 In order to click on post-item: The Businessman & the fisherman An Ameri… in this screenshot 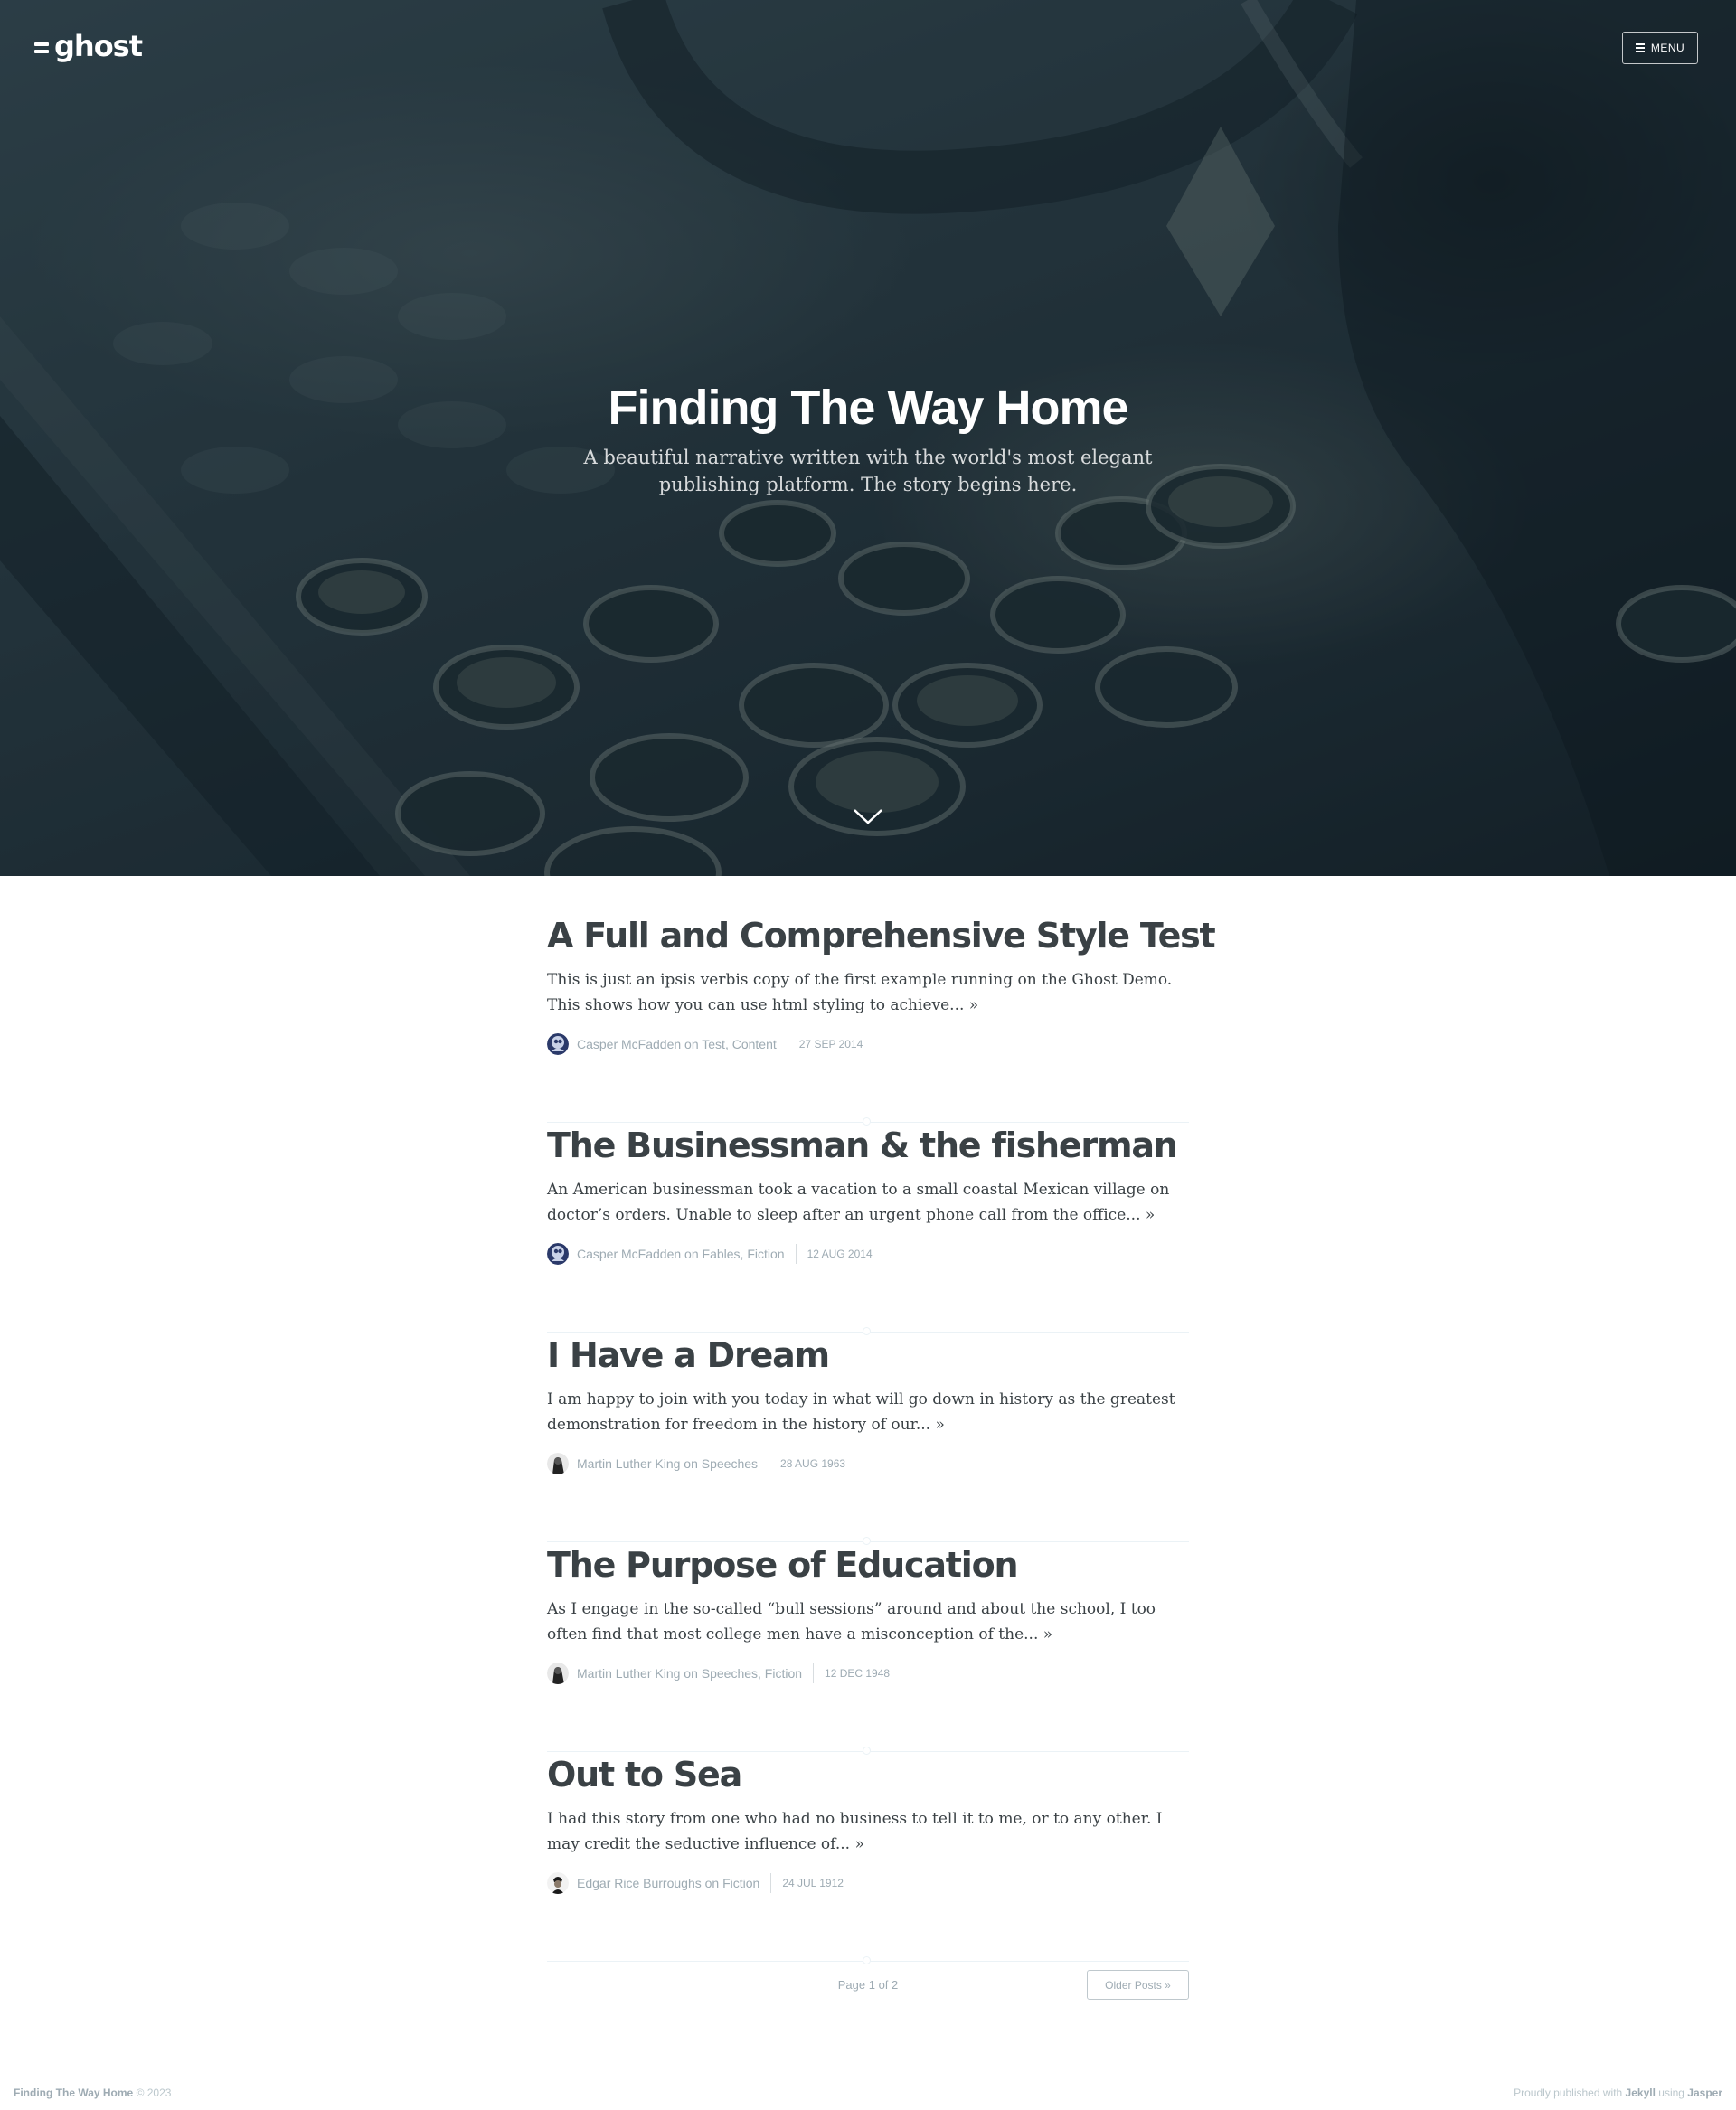, I will do `click(868, 1229)`.